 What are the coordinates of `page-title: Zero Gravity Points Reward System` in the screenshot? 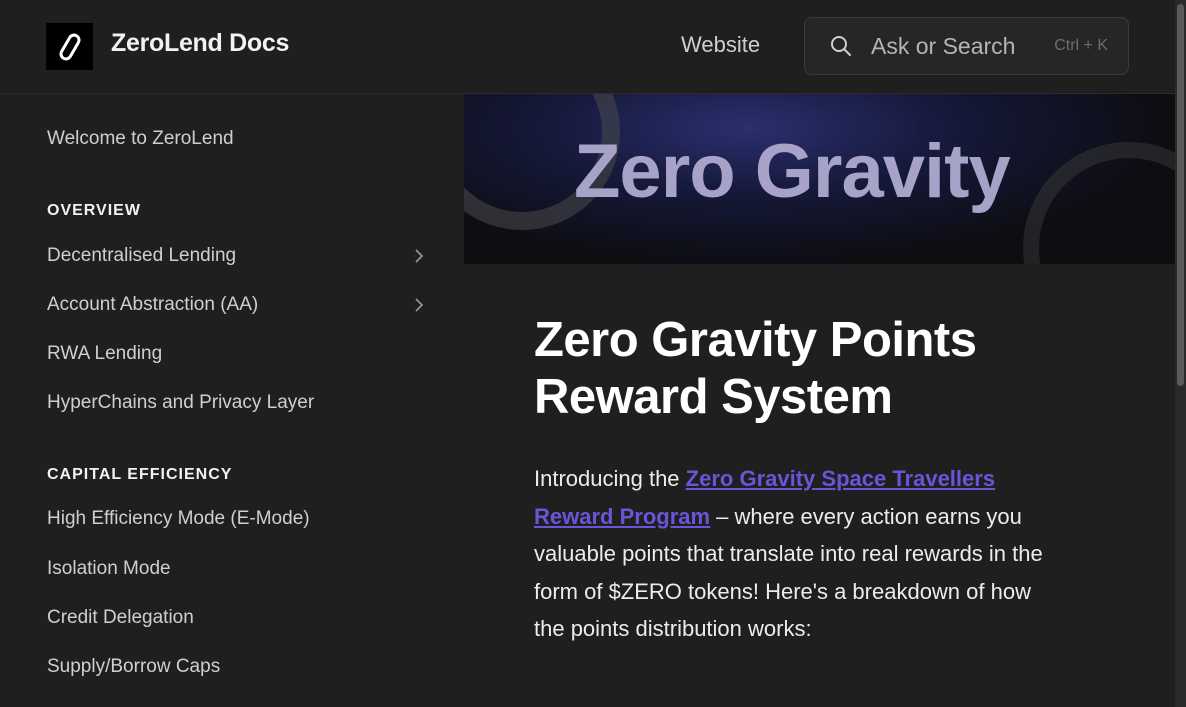 It's located at (755, 368).